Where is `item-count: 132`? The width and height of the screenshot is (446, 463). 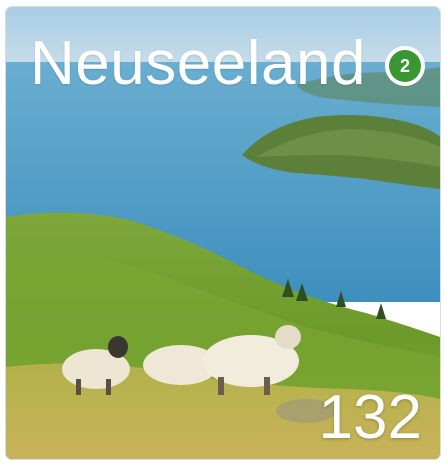
item-count: 132 is located at coordinates (370, 417).